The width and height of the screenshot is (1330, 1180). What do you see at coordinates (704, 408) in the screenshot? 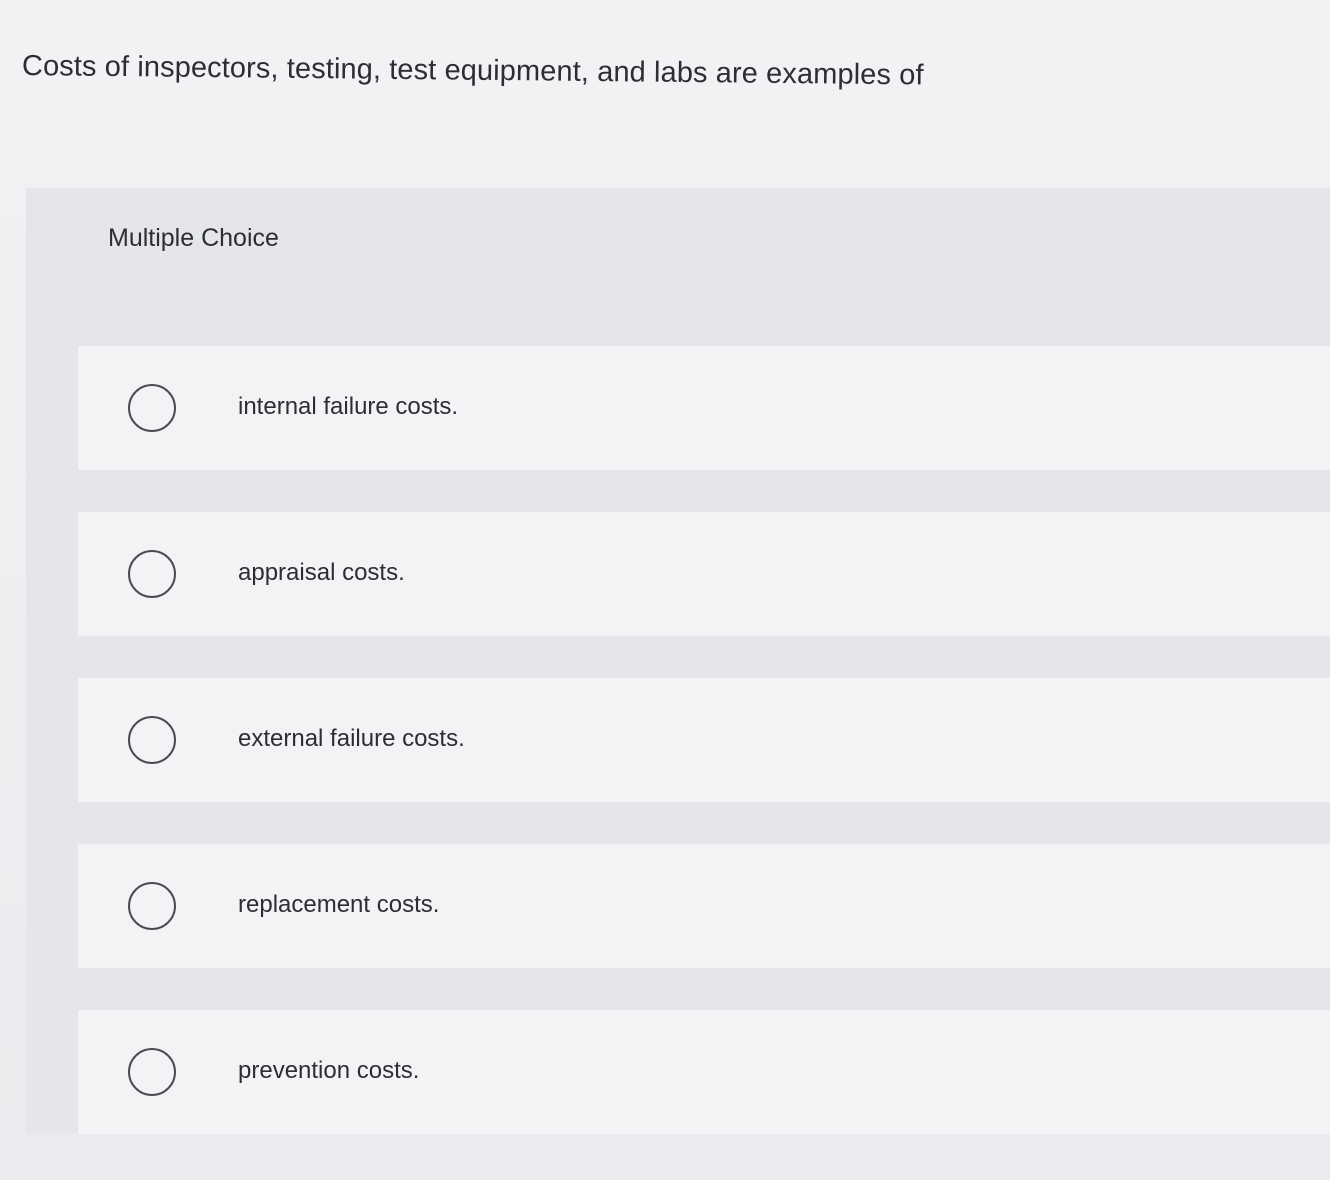
I see `answer-option-internal-failure: internal failure costs.` at bounding box center [704, 408].